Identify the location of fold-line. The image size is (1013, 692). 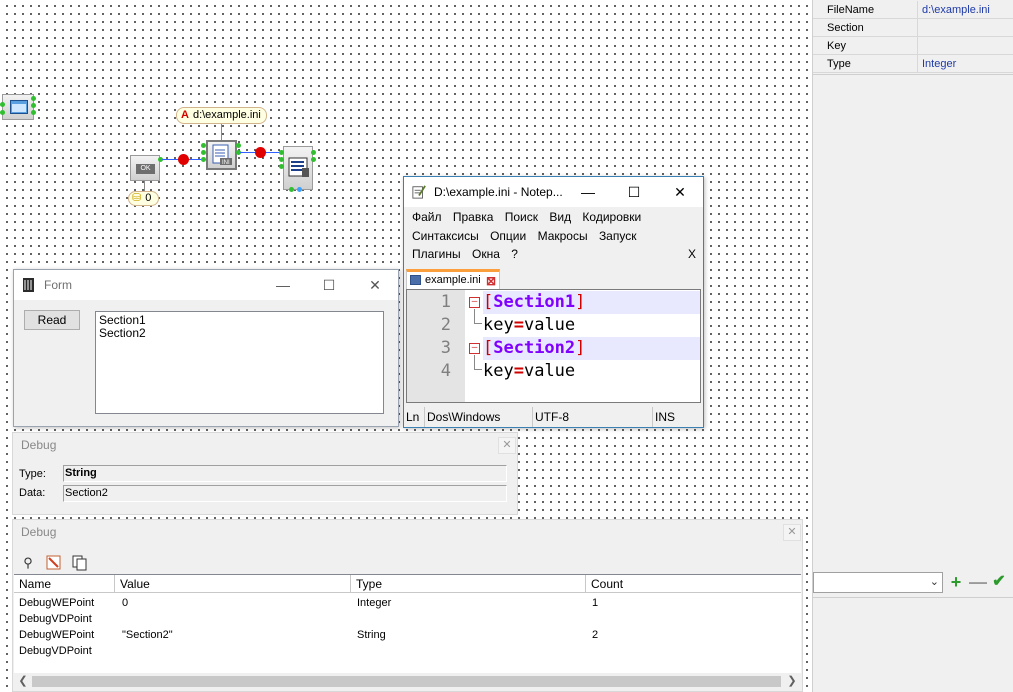
(474, 316).